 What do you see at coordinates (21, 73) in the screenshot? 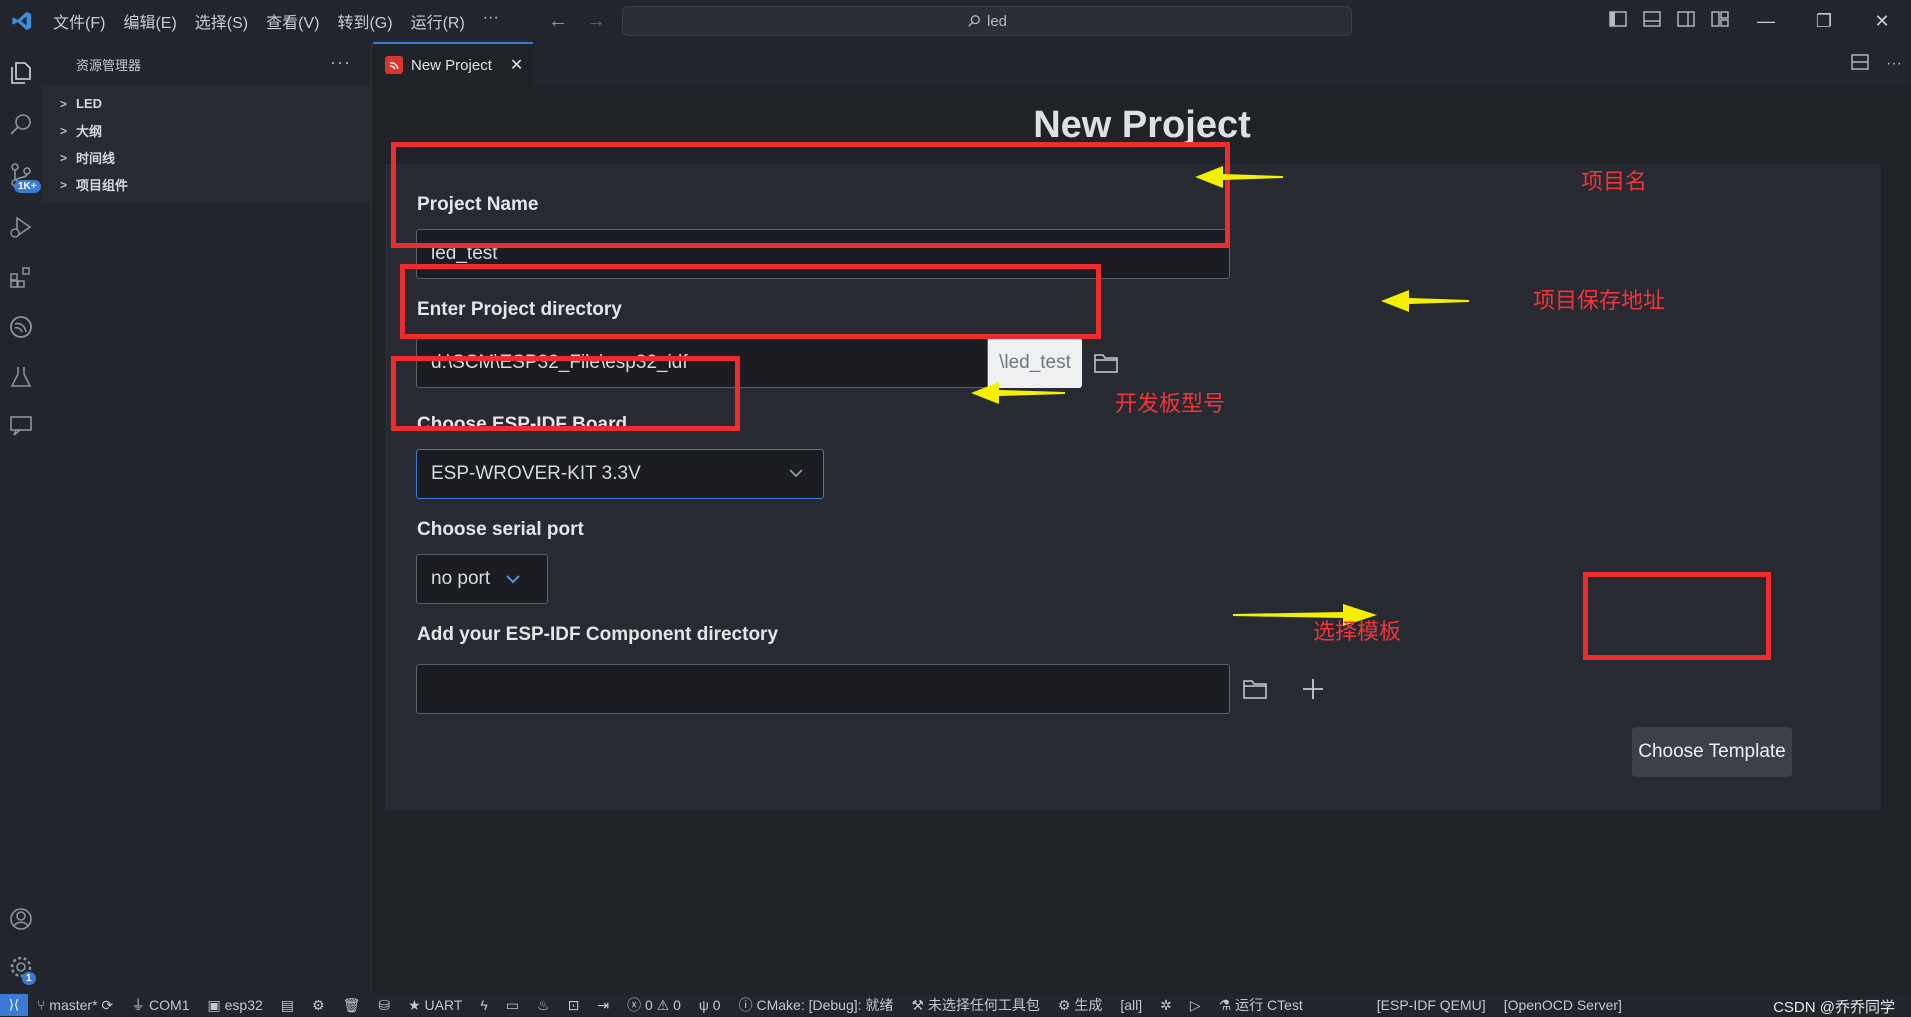
I see `explorer-icon` at bounding box center [21, 73].